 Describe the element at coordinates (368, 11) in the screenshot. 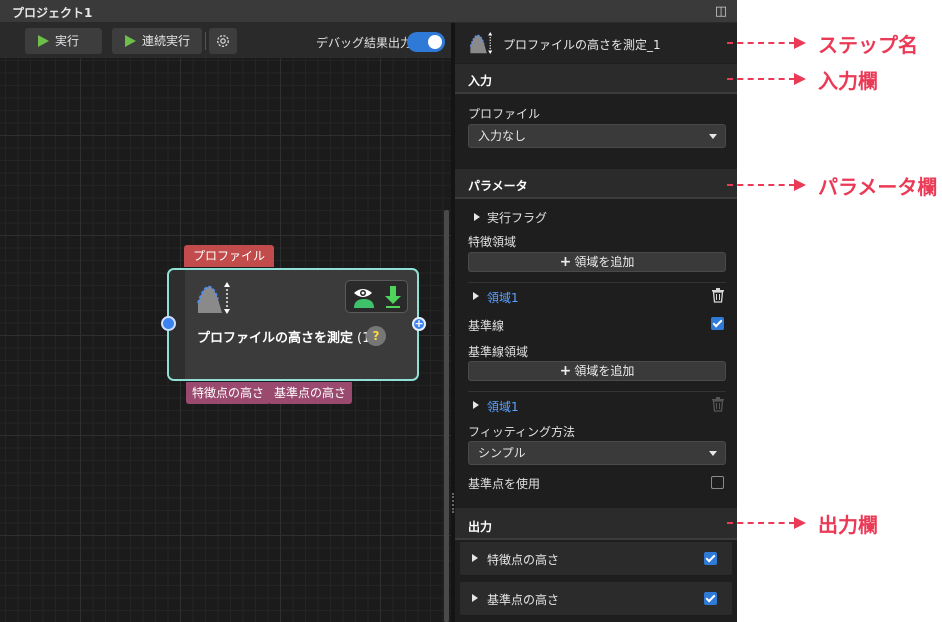

I see `window-titlebar: プロジェクト1 ◫` at that location.